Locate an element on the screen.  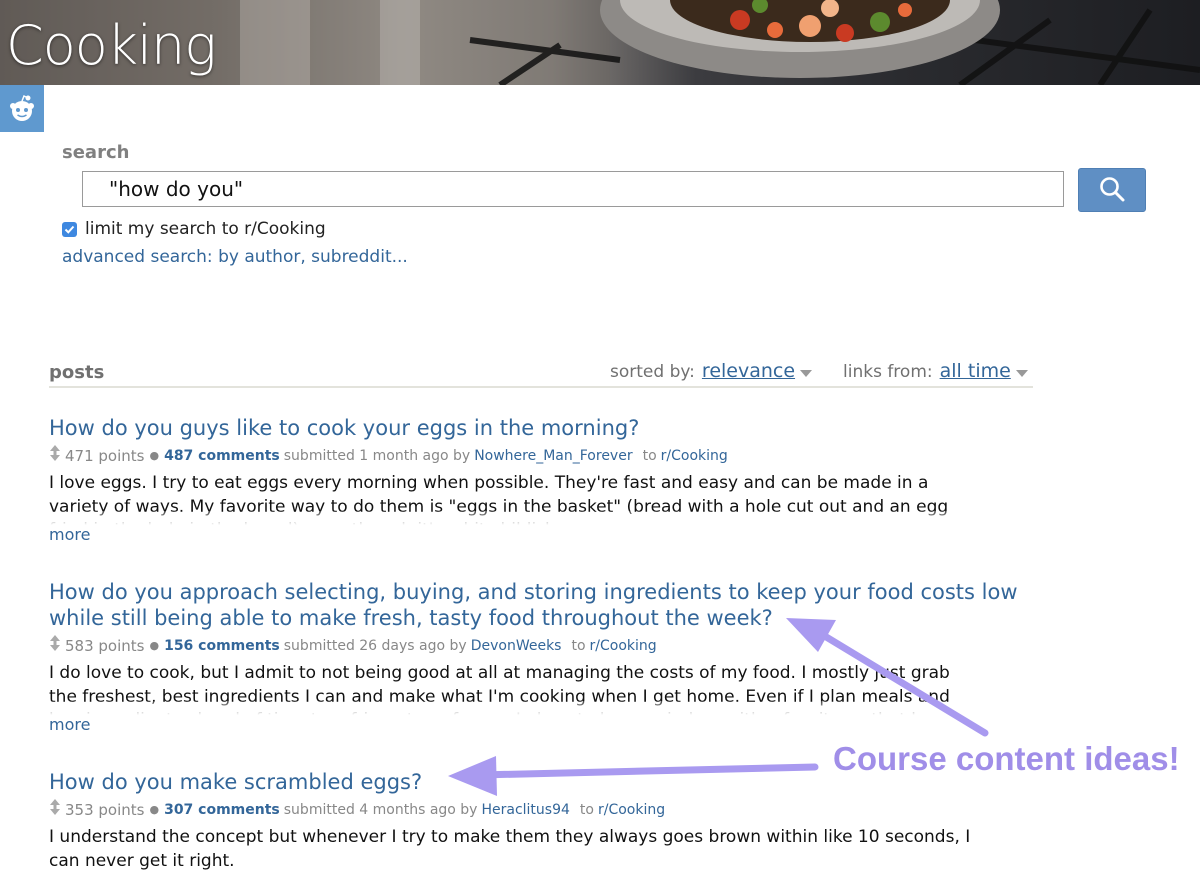
submitted-text: submitted 1 month ago by is located at coordinates (377, 455).